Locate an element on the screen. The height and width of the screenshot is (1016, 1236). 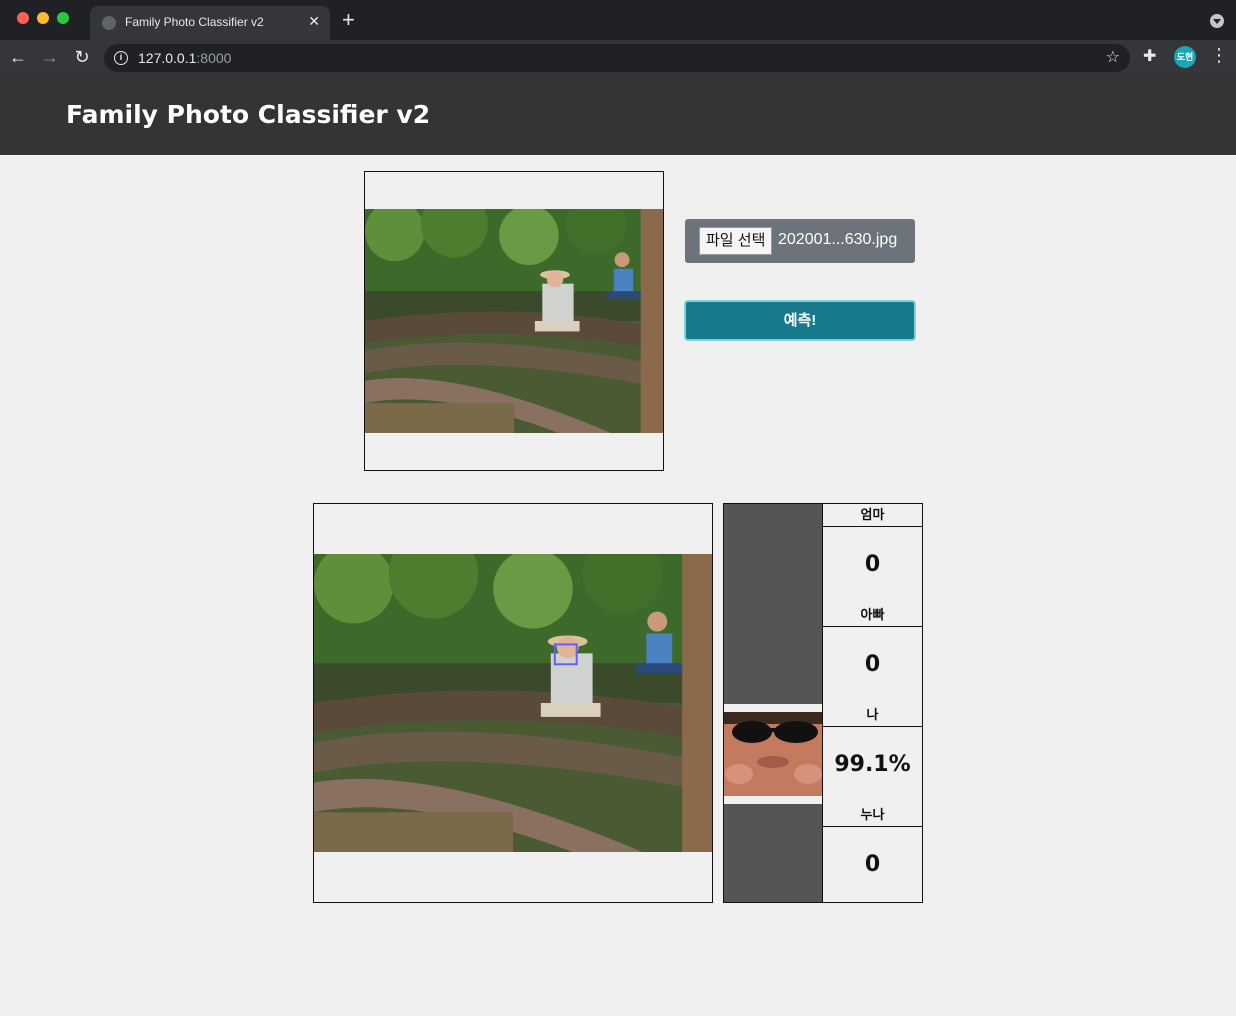
address-bar: i 127.0.0.1:8000 ☆ is located at coordinates (617, 58).